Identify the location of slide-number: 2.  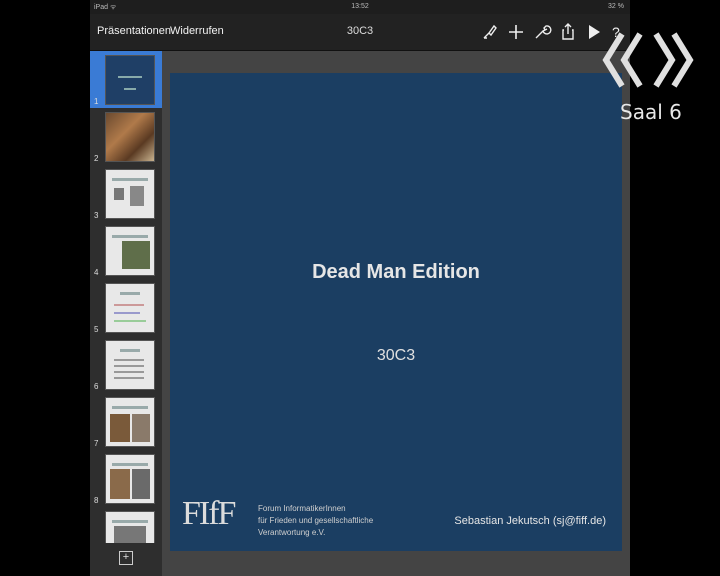
(96, 158).